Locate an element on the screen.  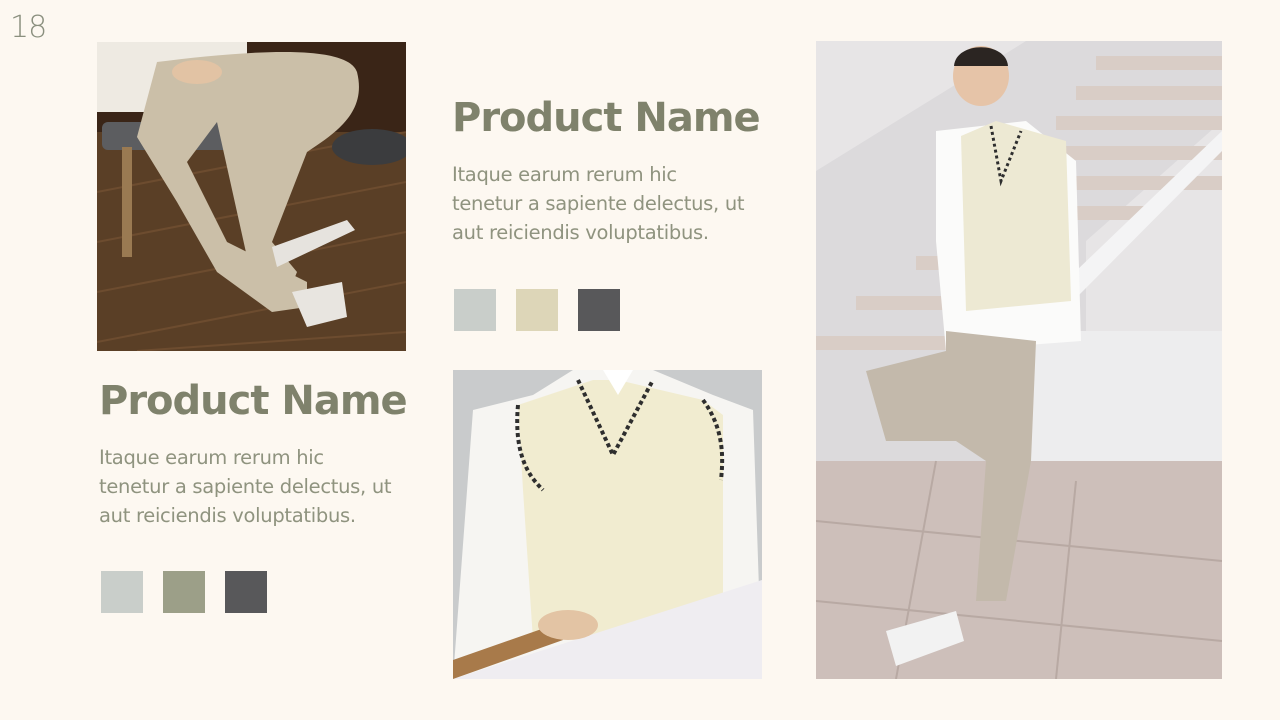
vest-closeup-photo is located at coordinates (607, 524).